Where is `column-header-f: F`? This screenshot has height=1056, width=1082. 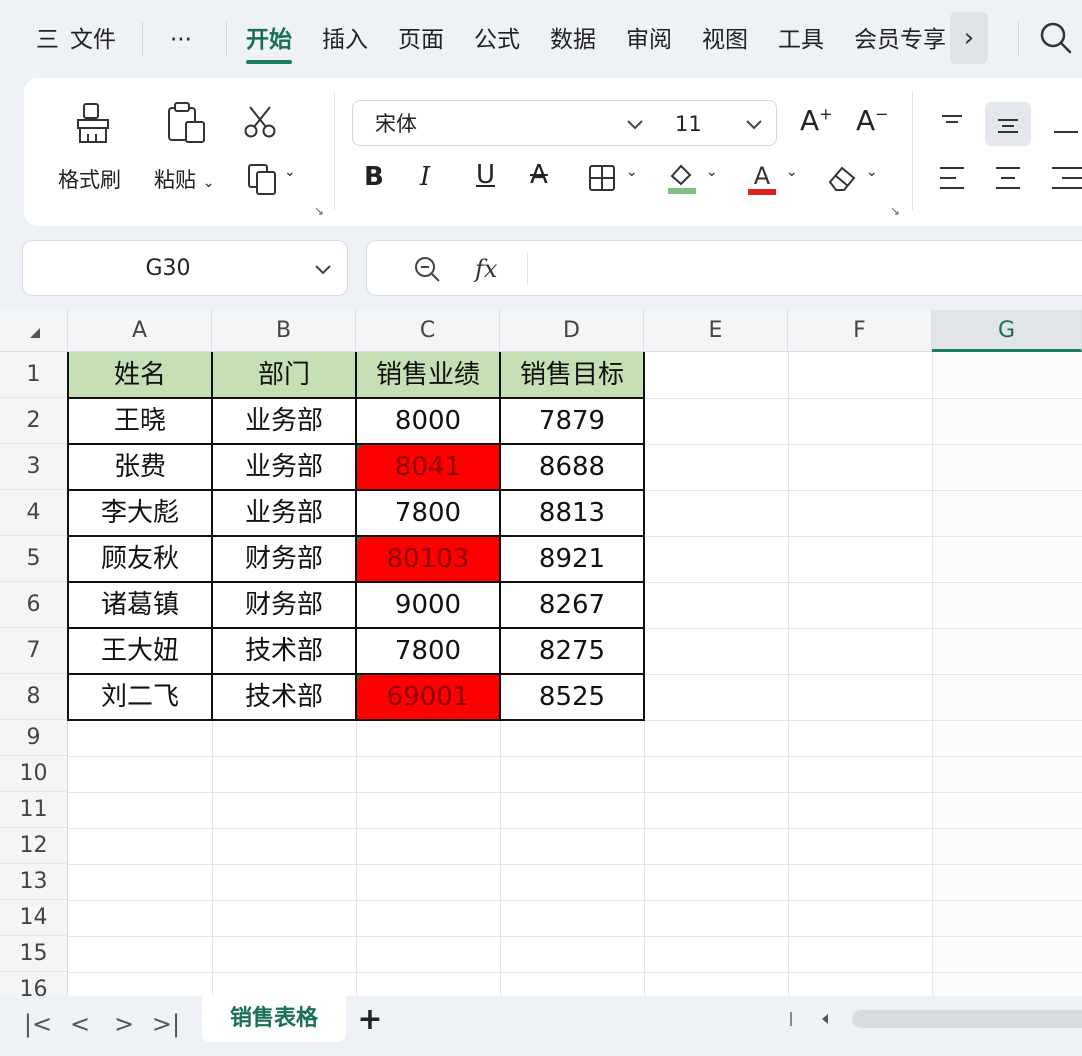 column-header-f: F is located at coordinates (860, 331).